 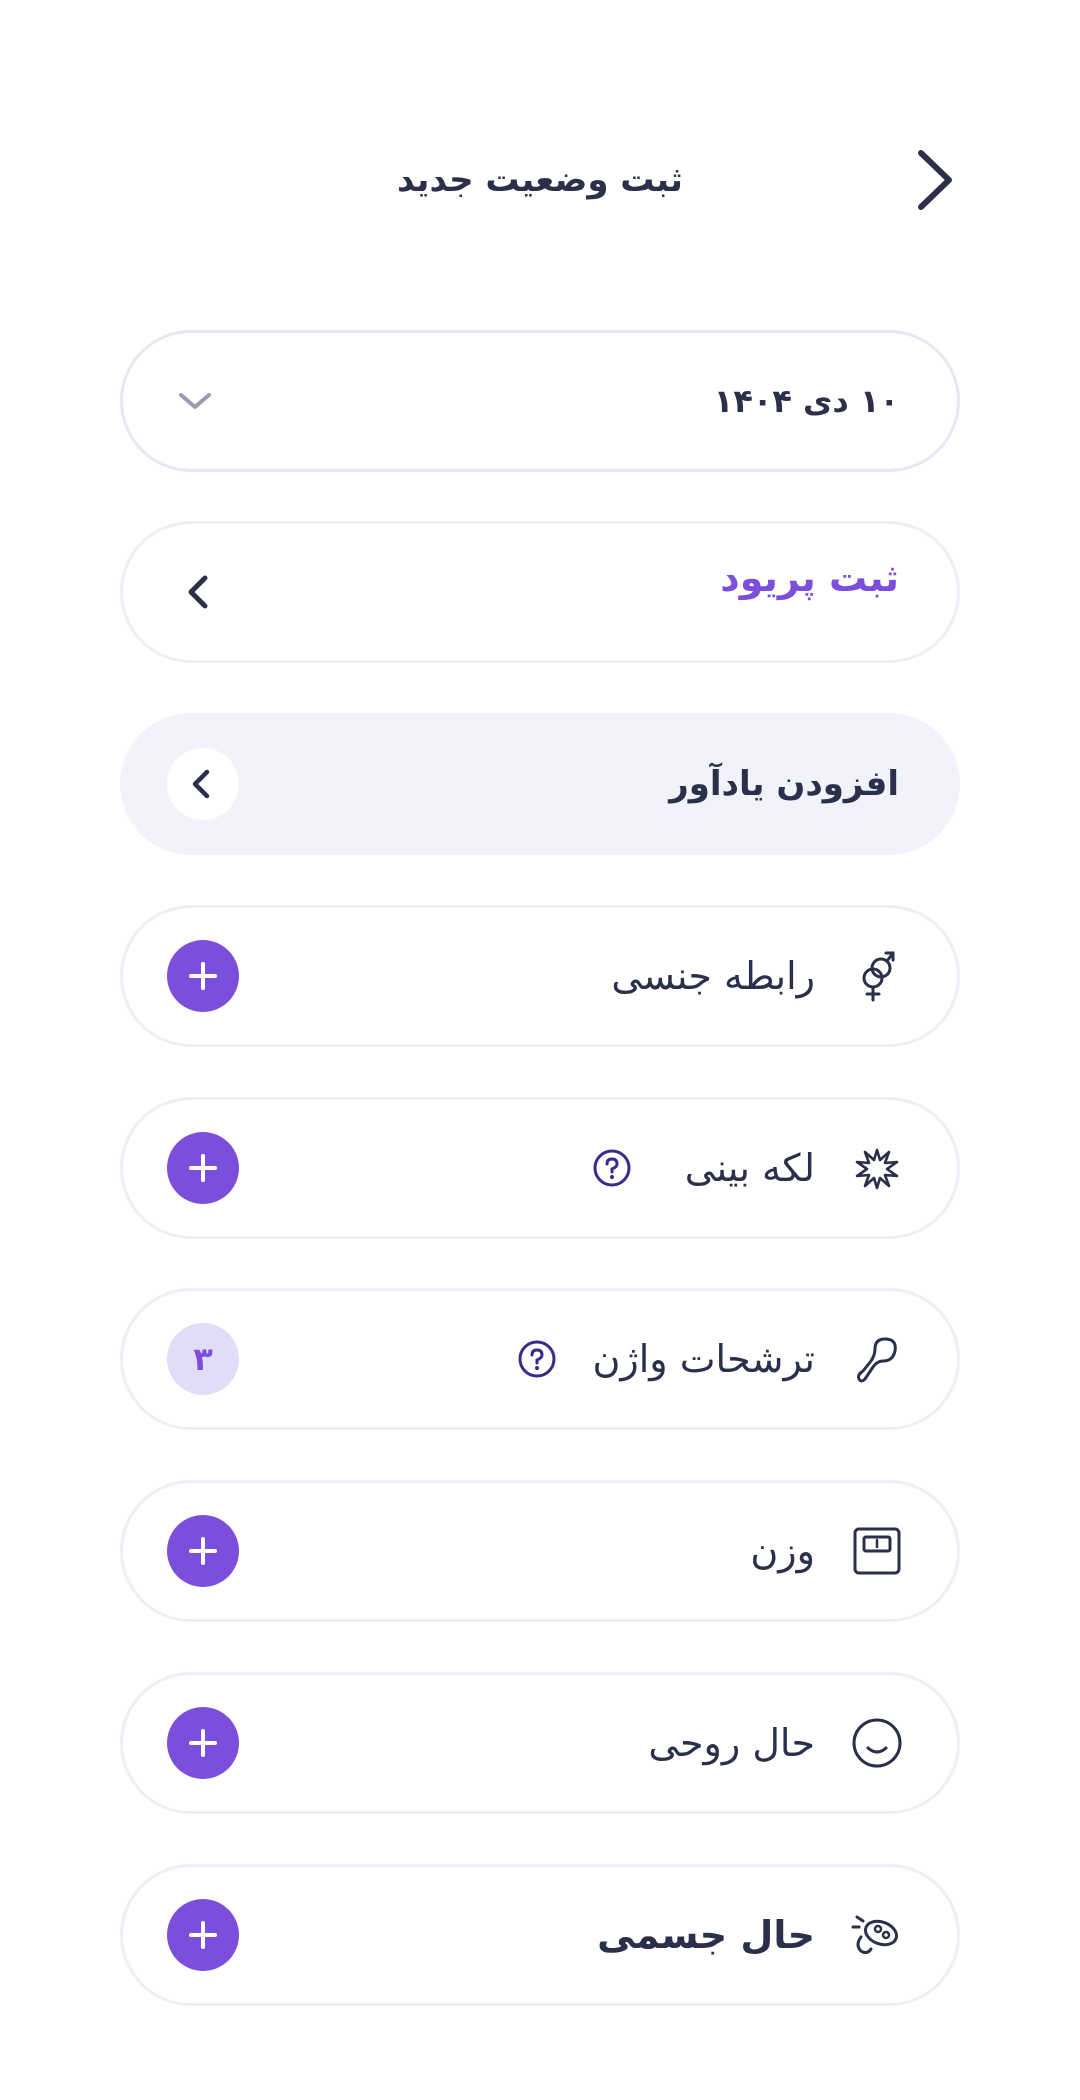 I want to click on back-button, so click(x=935, y=180).